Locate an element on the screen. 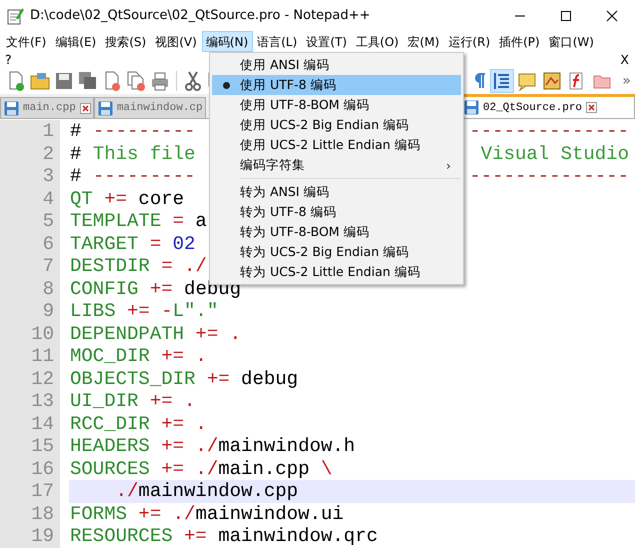 This screenshot has height=560, width=635. close-all-icon is located at coordinates (136, 81).